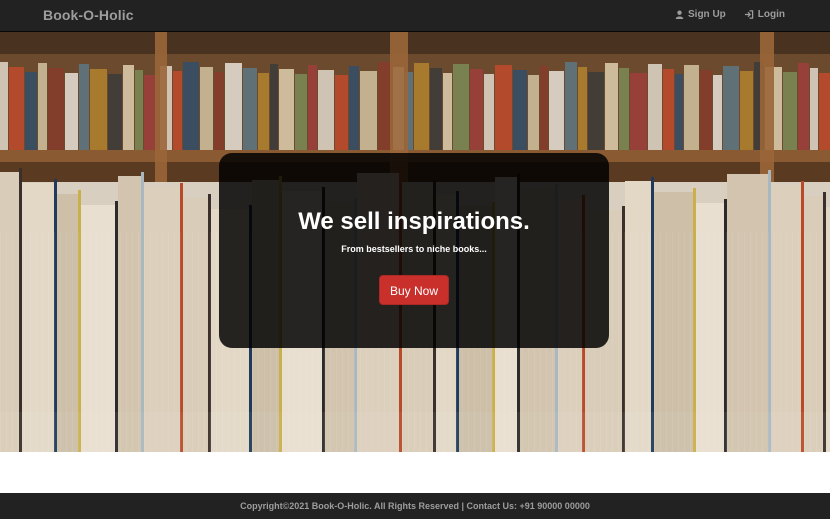 The image size is (830, 519). Describe the element at coordinates (414, 290) in the screenshot. I see `buy-now-button: Buy Now` at that location.